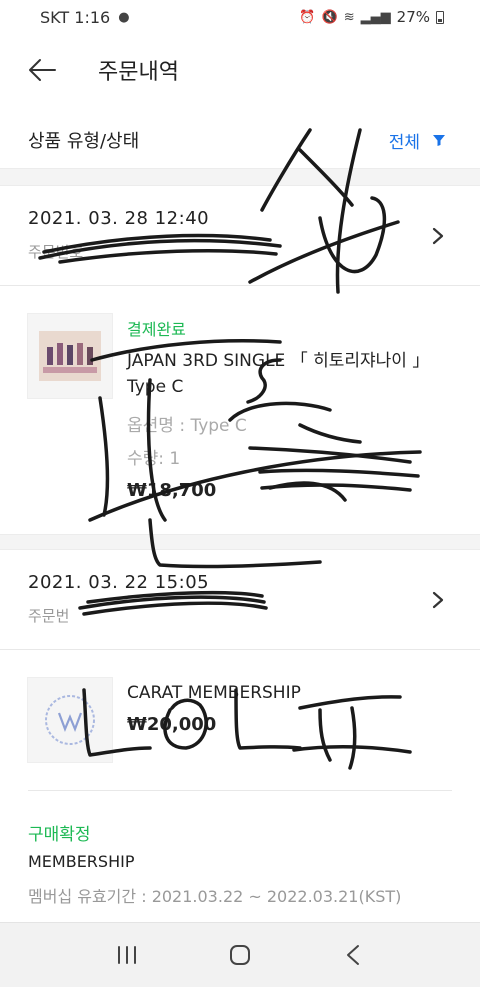 This screenshot has height=987, width=480. Describe the element at coordinates (240, 236) in the screenshot. I see `order-header: 2021. 03. 28 12:40 주문번호` at that location.